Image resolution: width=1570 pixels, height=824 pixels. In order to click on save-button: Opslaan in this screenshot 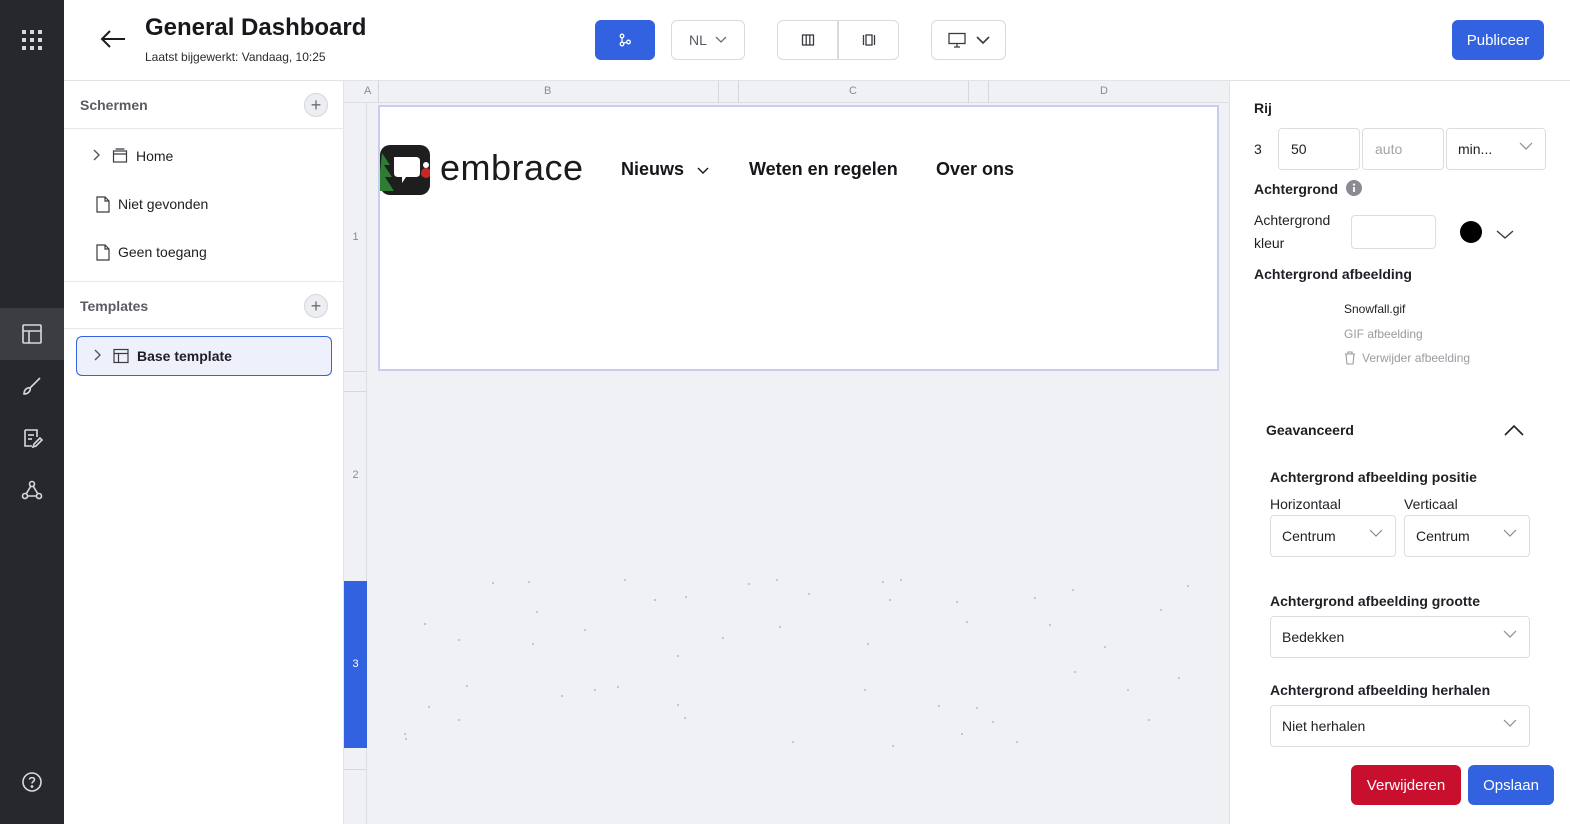, I will do `click(1511, 785)`.